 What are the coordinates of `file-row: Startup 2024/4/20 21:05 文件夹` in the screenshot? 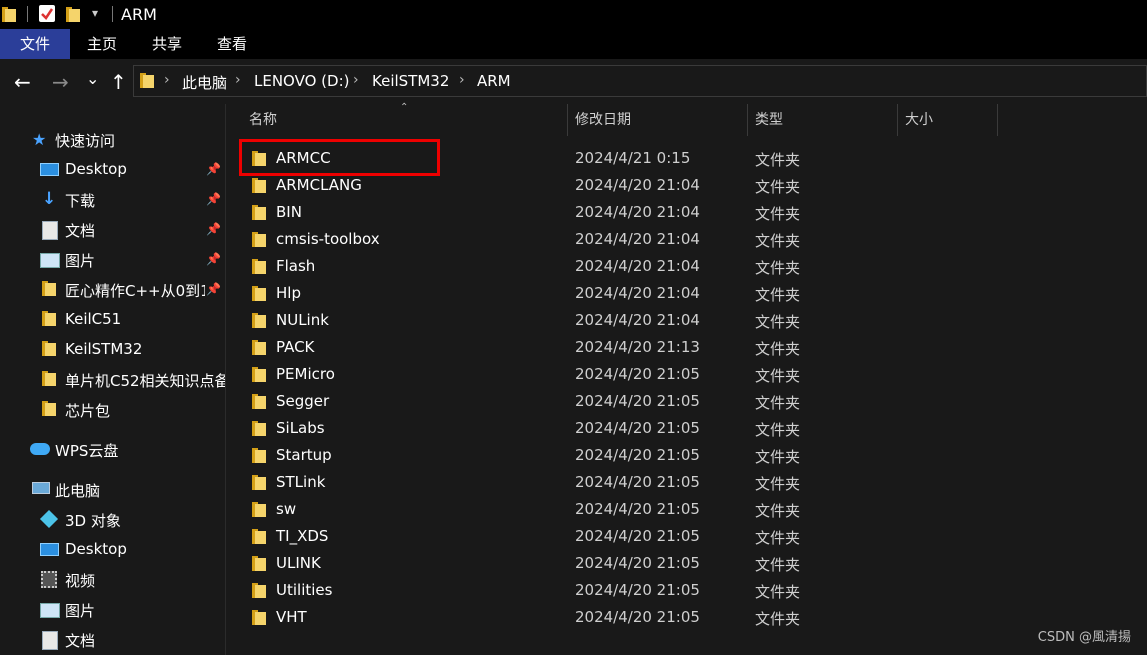 It's located at (688, 455).